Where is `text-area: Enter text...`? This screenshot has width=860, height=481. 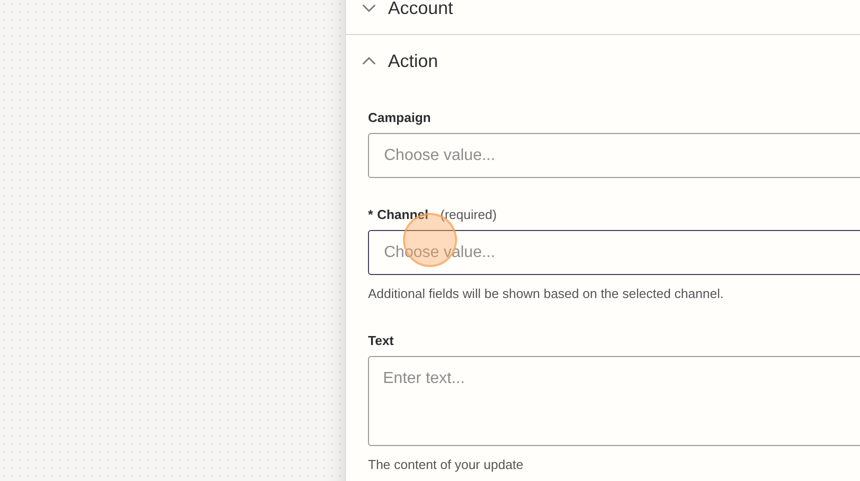
text-area: Enter text... is located at coordinates (614, 401).